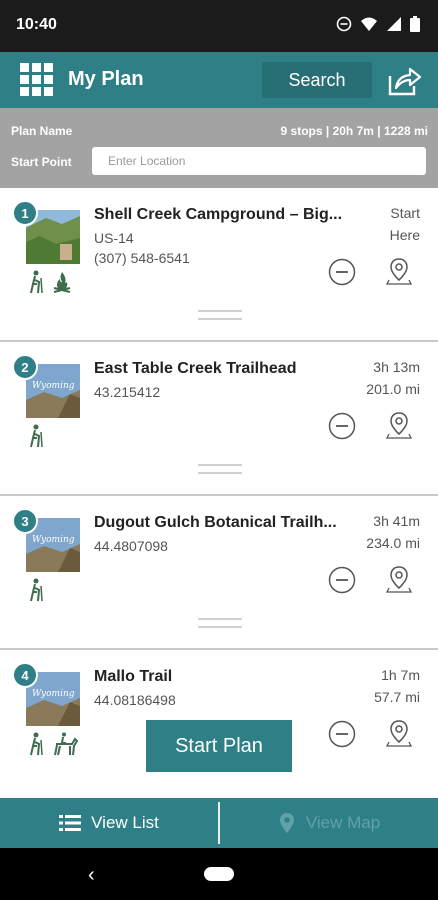 The width and height of the screenshot is (438, 900). Describe the element at coordinates (219, 26) in the screenshot. I see `status-bar: 10:40` at that location.